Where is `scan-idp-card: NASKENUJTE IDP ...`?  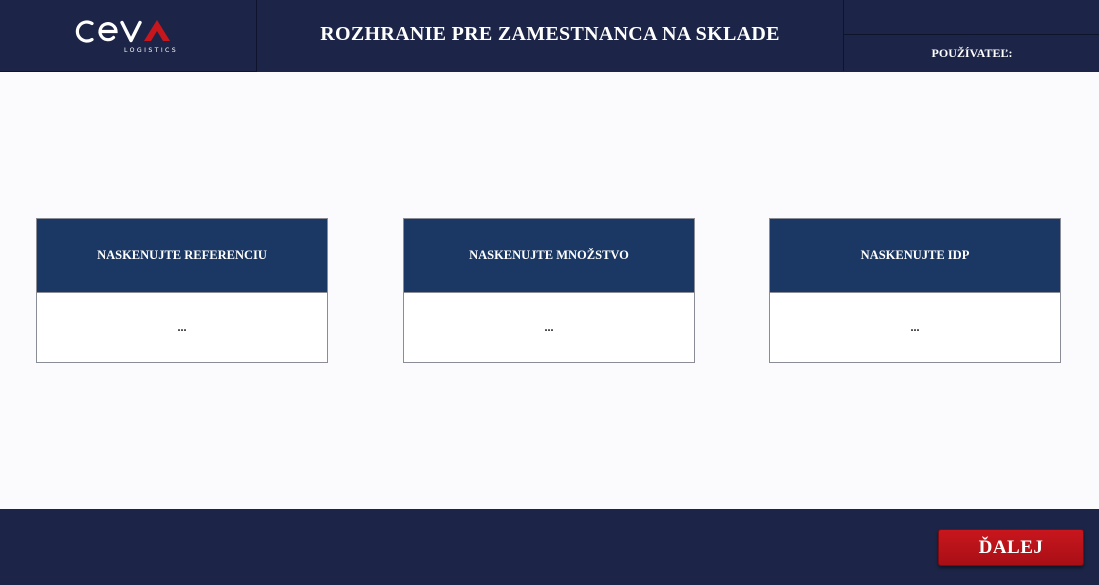 scan-idp-card: NASKENUJTE IDP ... is located at coordinates (915, 290).